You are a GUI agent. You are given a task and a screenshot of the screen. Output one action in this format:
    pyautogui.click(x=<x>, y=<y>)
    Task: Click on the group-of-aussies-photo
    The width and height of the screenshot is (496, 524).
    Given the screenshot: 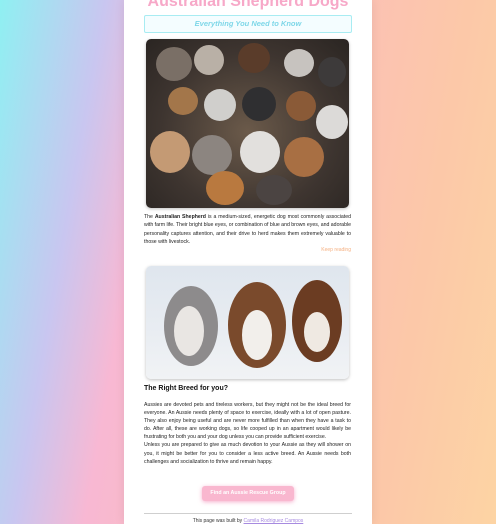 What is the action you would take?
    pyautogui.click(x=247, y=123)
    